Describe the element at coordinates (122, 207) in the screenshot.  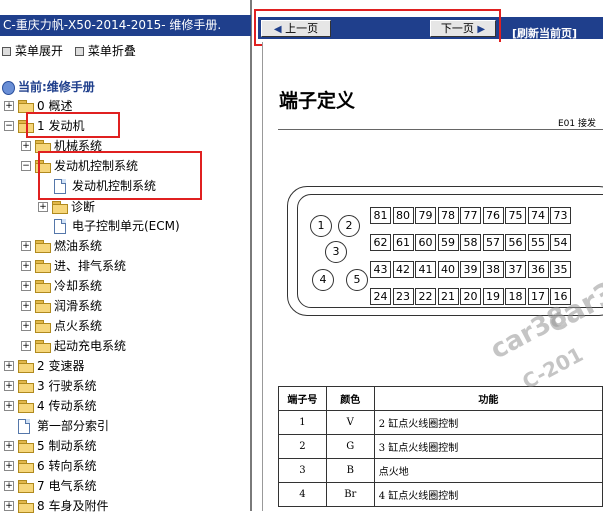
I see `tree-item-diagnosis: + 诊断` at that location.